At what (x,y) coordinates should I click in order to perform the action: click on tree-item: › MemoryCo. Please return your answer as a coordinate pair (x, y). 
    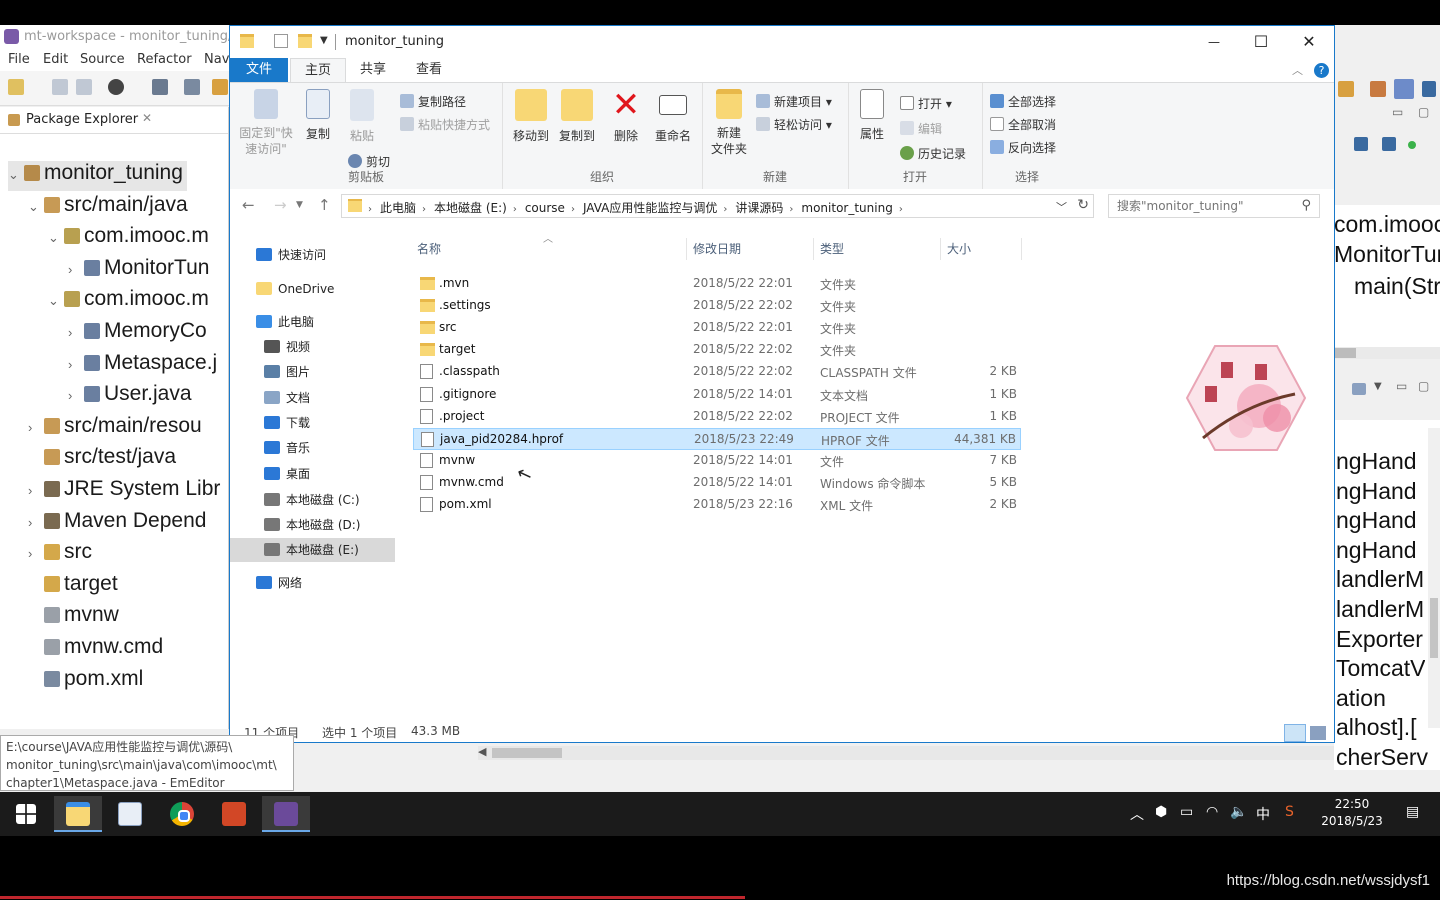
    Looking at the image, I should click on (137, 334).